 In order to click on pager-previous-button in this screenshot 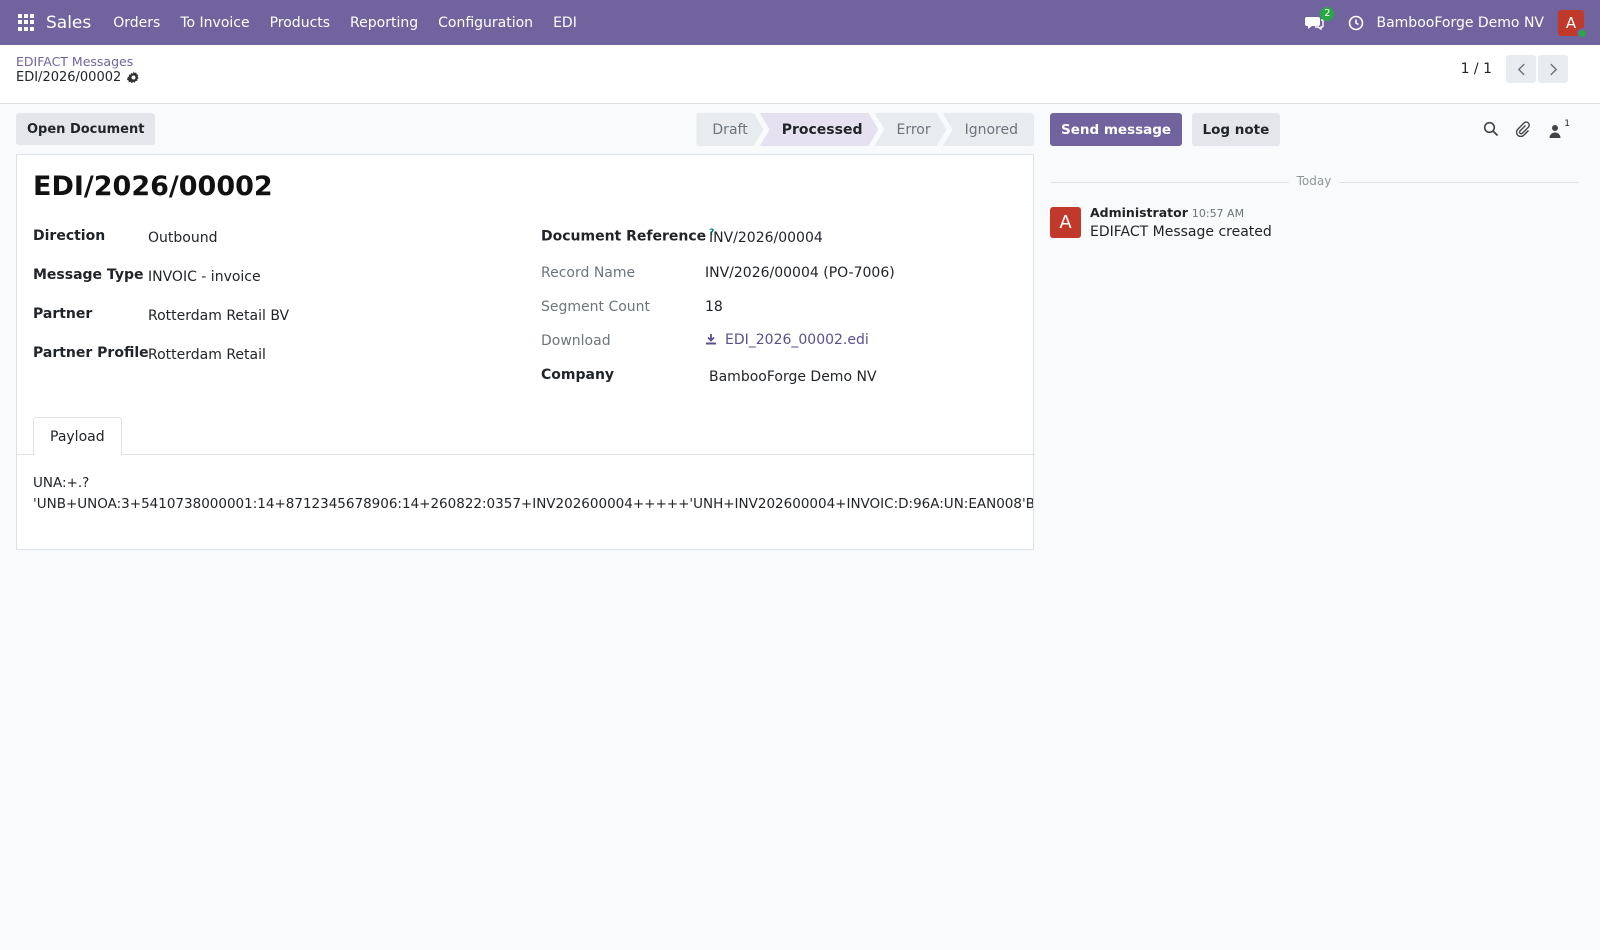, I will do `click(1521, 69)`.